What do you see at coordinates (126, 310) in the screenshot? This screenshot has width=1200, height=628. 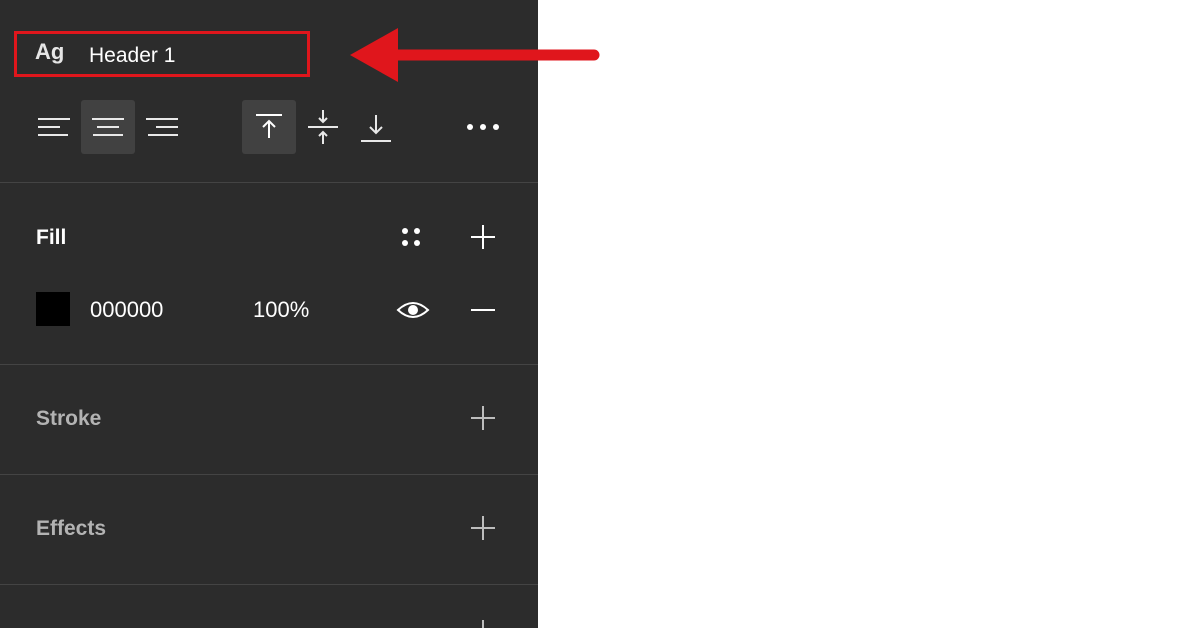 I see `fill-hex-value: 000000` at bounding box center [126, 310].